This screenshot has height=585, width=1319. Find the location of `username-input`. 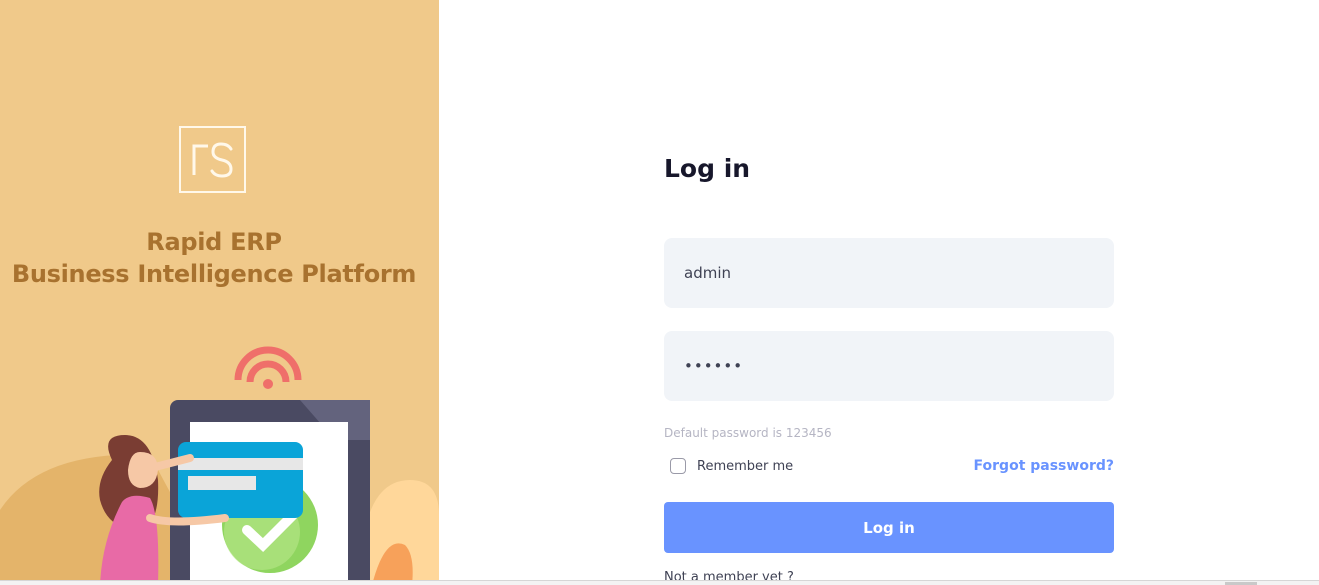

username-input is located at coordinates (889, 273).